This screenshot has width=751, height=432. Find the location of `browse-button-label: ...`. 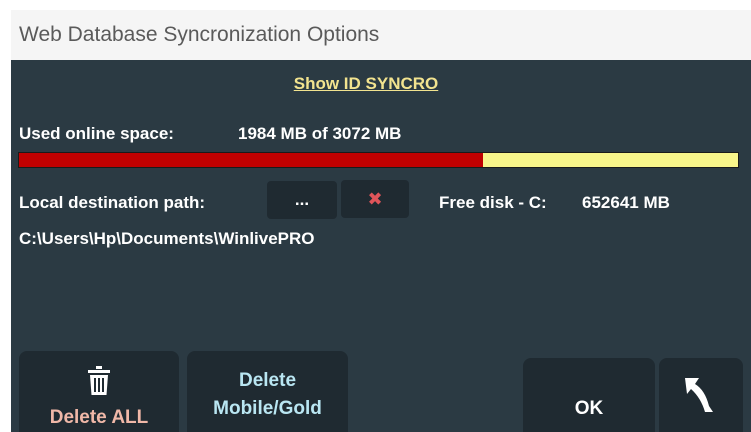

browse-button-label: ... is located at coordinates (302, 199).